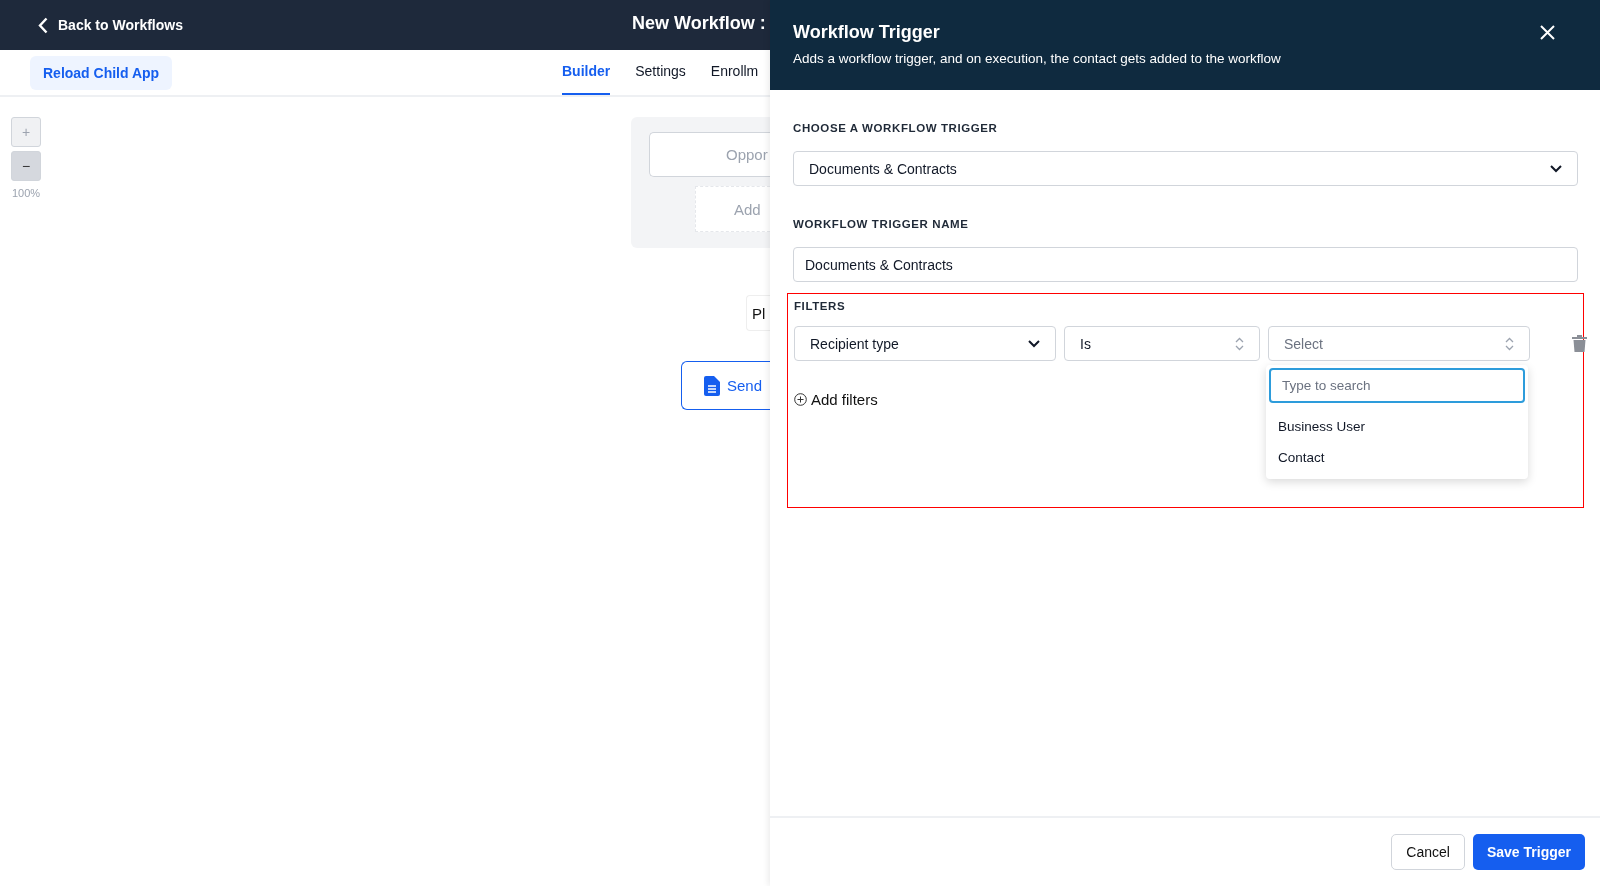  What do you see at coordinates (43, 25) in the screenshot?
I see `chevron-left-icon` at bounding box center [43, 25].